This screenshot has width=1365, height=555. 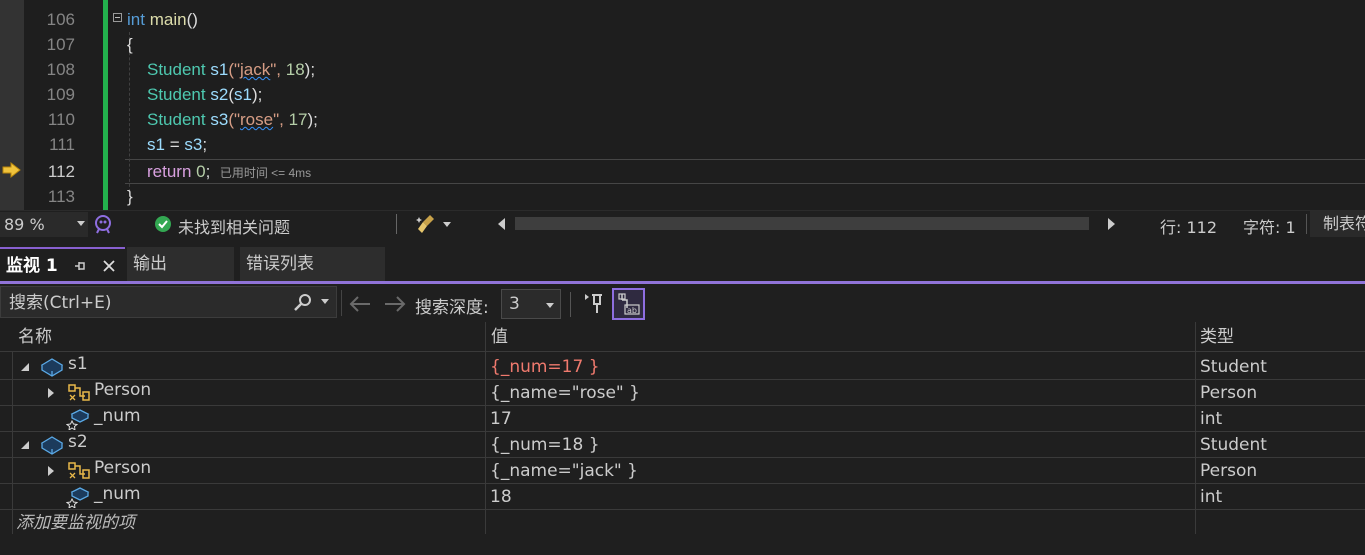 I want to click on watch-search-box, so click(x=168, y=302).